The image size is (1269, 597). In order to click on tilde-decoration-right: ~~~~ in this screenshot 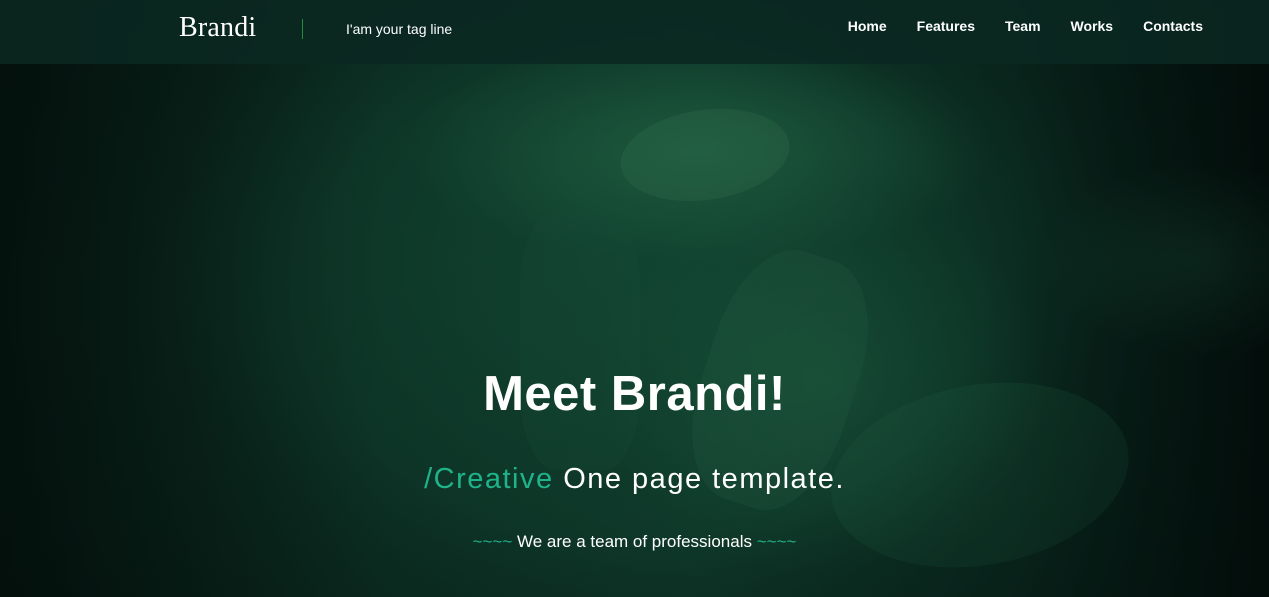, I will do `click(776, 541)`.